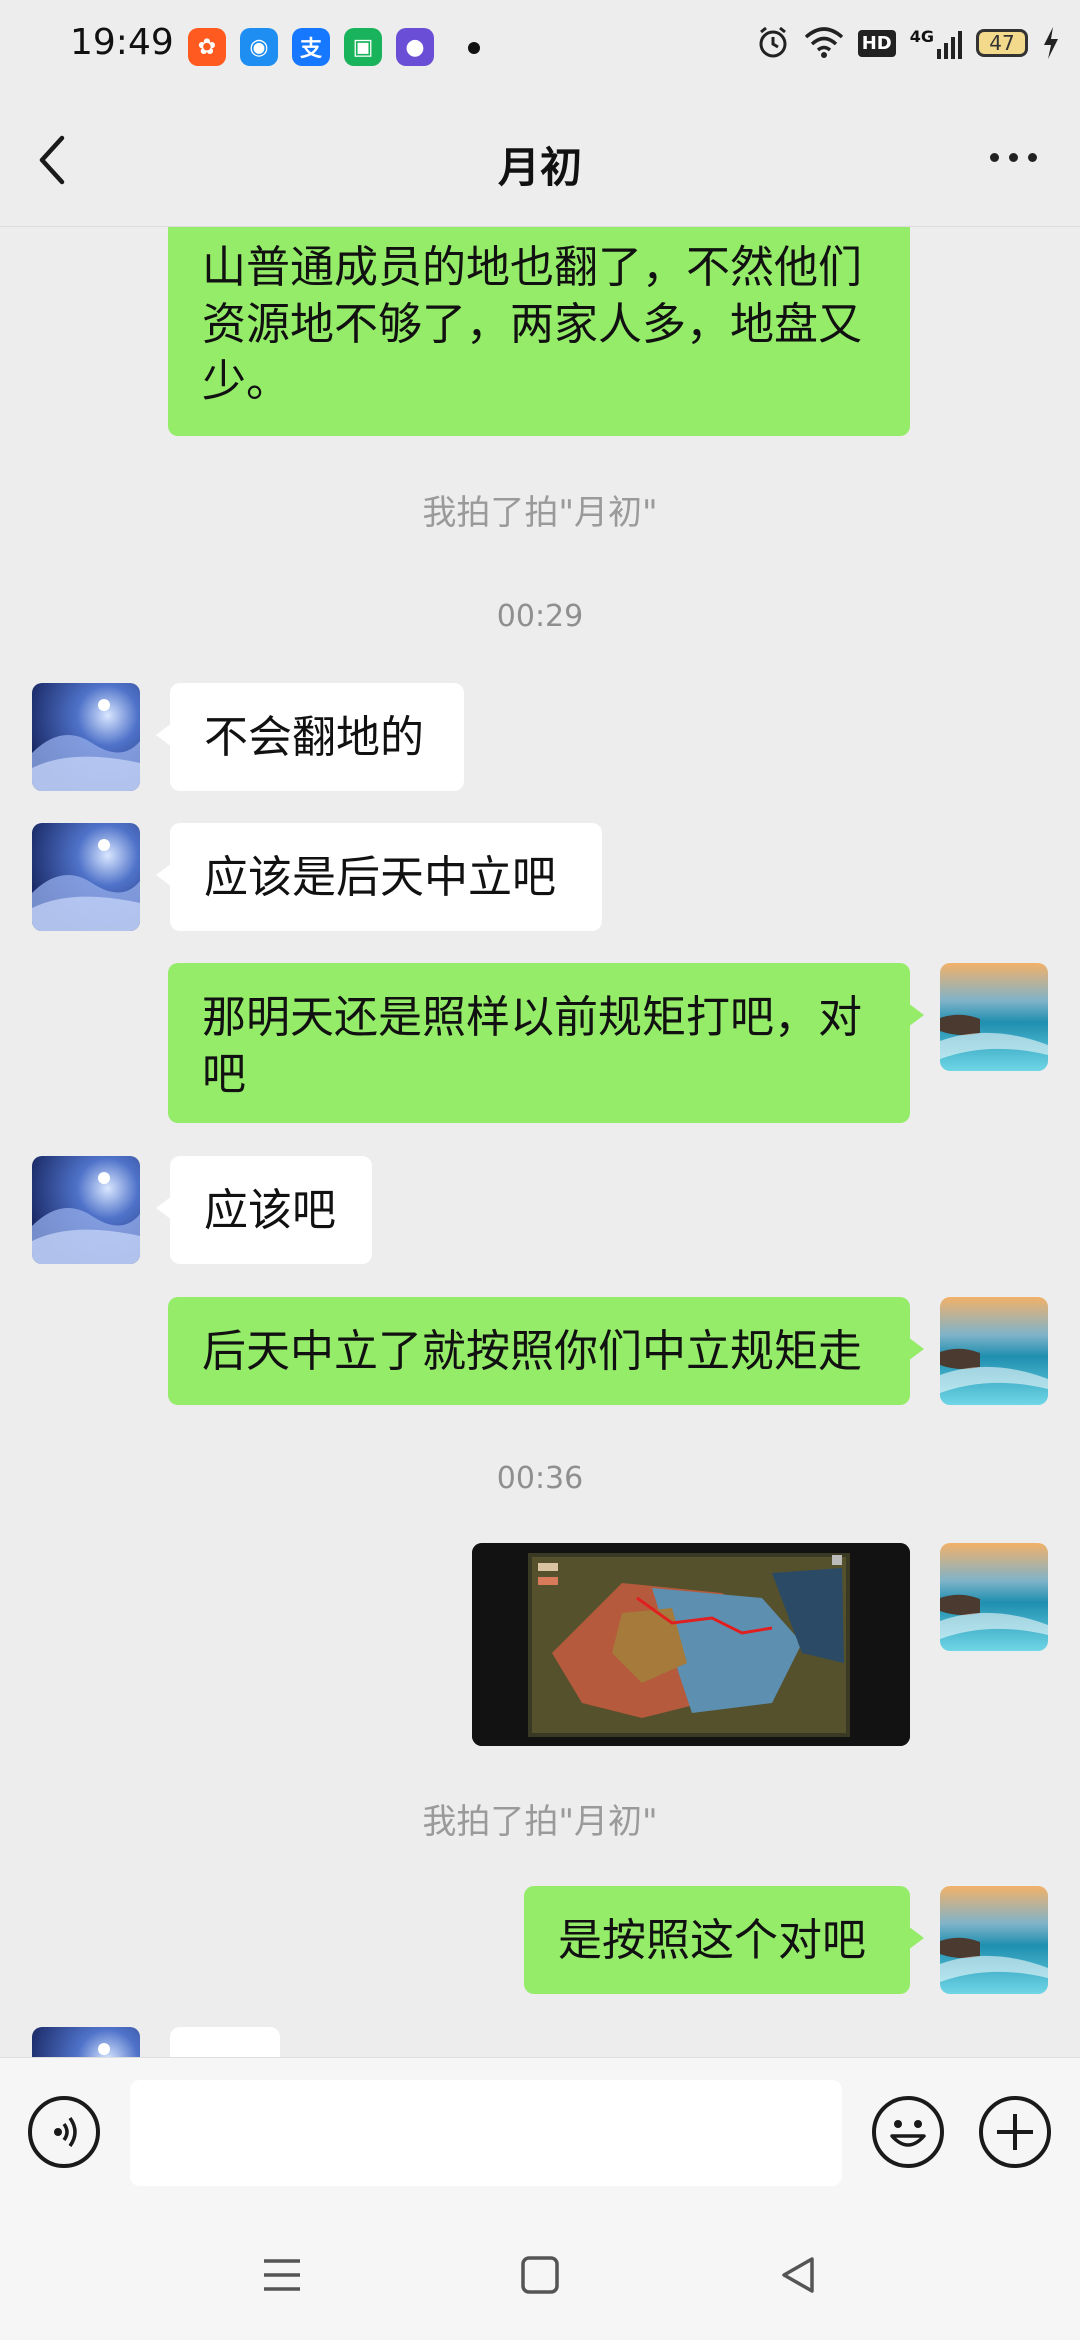 This screenshot has width=1080, height=2340. I want to click on message-text: 不会翻地的, so click(314, 737).